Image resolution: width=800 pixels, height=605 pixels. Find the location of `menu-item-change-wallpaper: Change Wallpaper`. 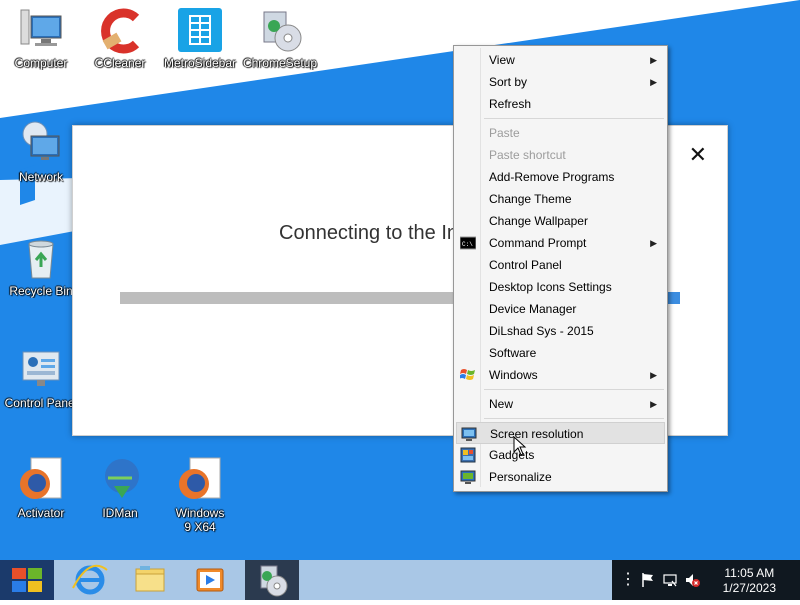

menu-item-change-wallpaper: Change Wallpaper is located at coordinates (560, 221).